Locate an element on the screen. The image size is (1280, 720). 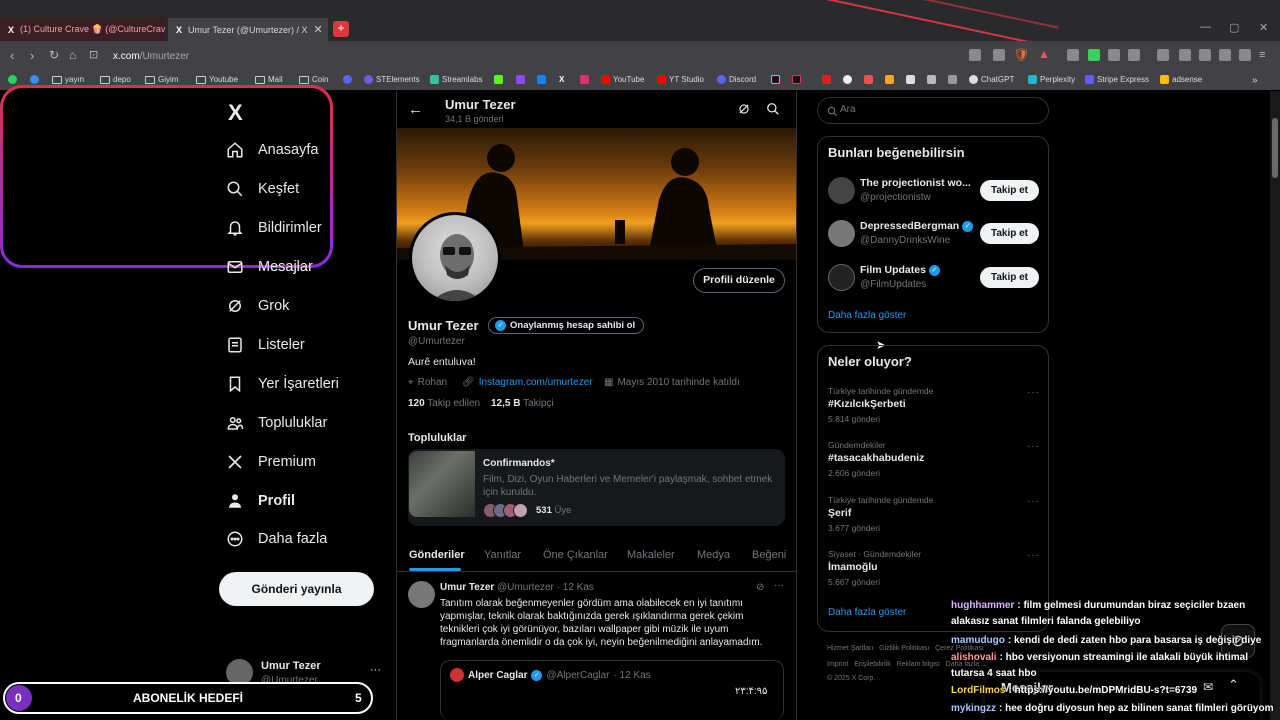
bookmark-bluesky is located at coordinates (541, 79).